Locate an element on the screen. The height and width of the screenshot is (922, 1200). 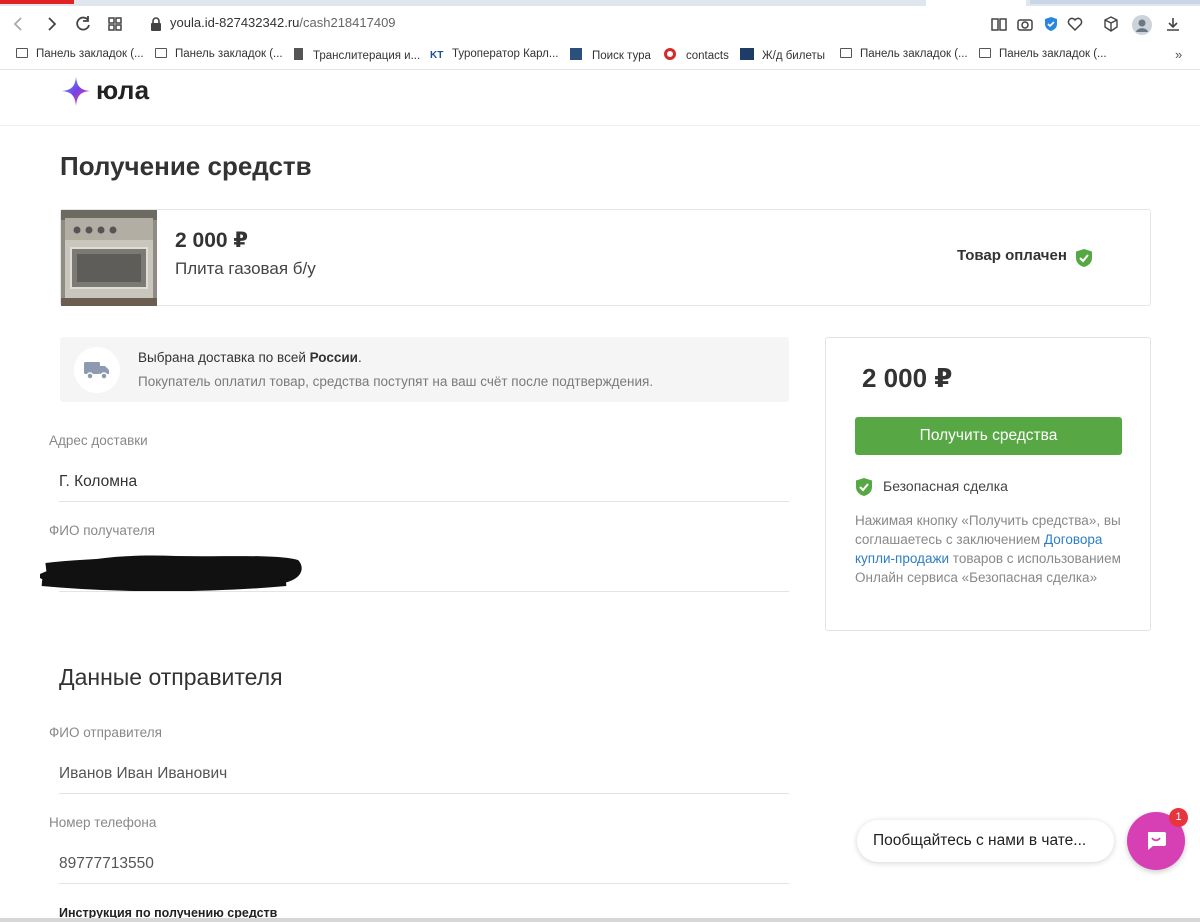
chat-icon is located at coordinates (1157, 841).